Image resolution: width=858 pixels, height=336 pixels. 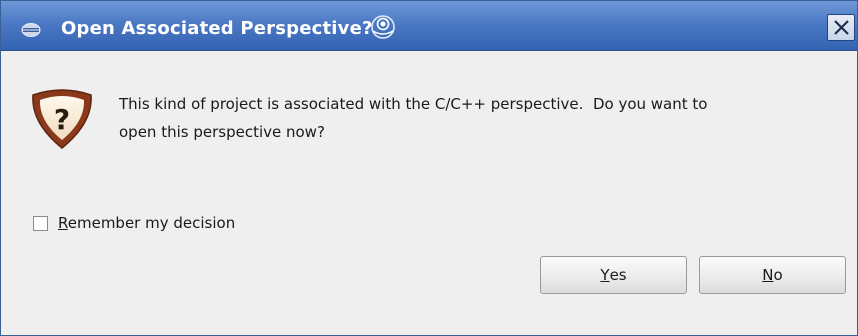 I want to click on question-glyph: ?, so click(x=62, y=119).